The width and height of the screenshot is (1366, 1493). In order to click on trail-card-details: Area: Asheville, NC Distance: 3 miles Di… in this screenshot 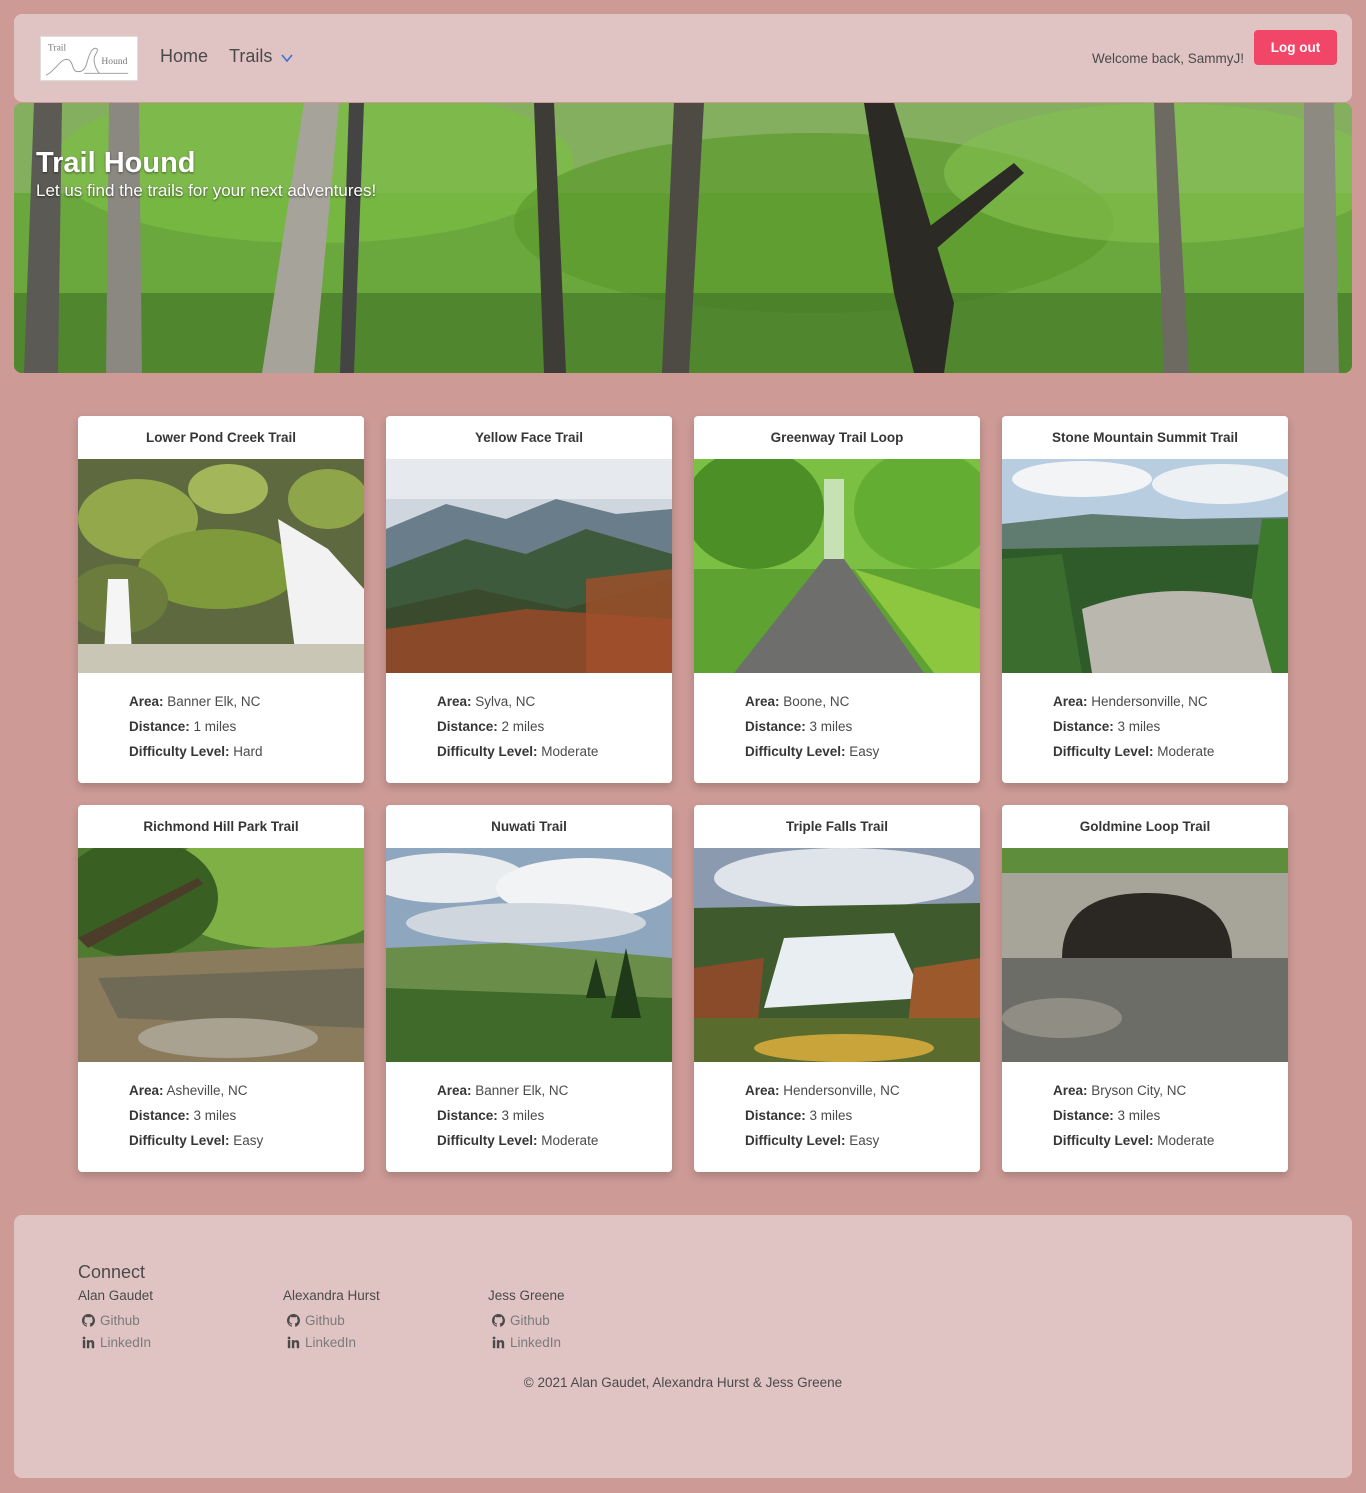, I will do `click(221, 1109)`.